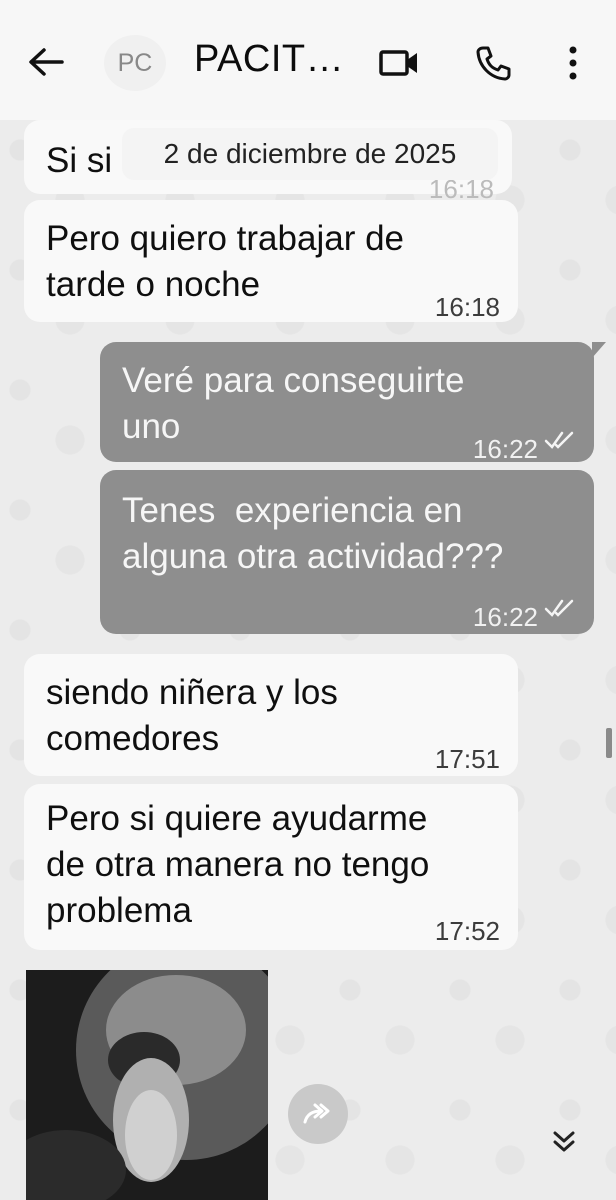 The image size is (616, 1200). Describe the element at coordinates (192, 715) in the screenshot. I see `message-text: siendo niñera y los comedores` at that location.